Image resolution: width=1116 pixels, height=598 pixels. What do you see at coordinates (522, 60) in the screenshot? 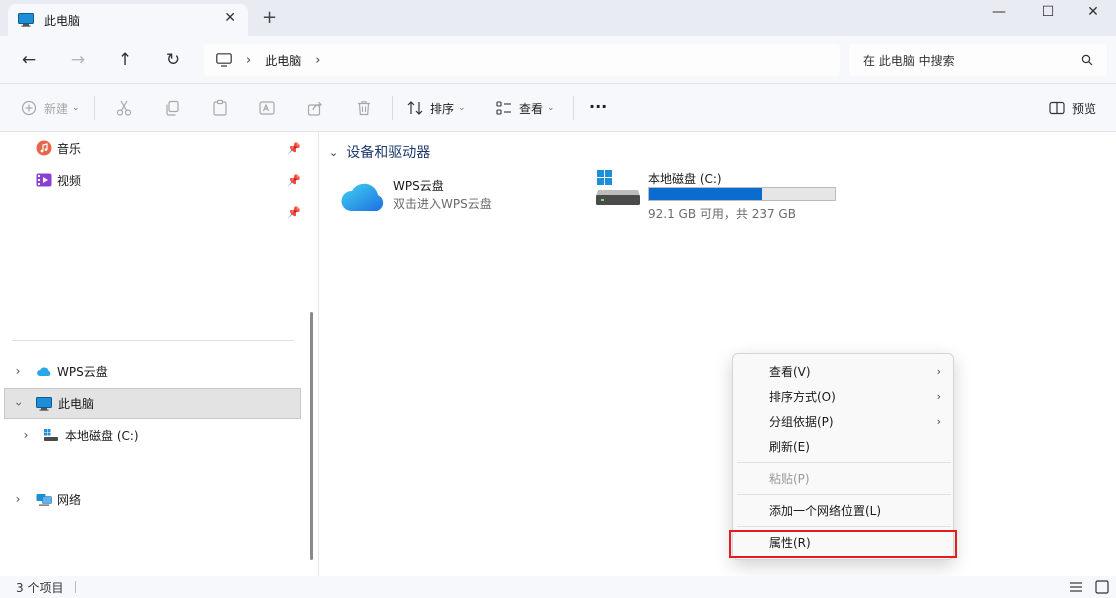
I see `address-bar: › 此电脑 ›` at bounding box center [522, 60].